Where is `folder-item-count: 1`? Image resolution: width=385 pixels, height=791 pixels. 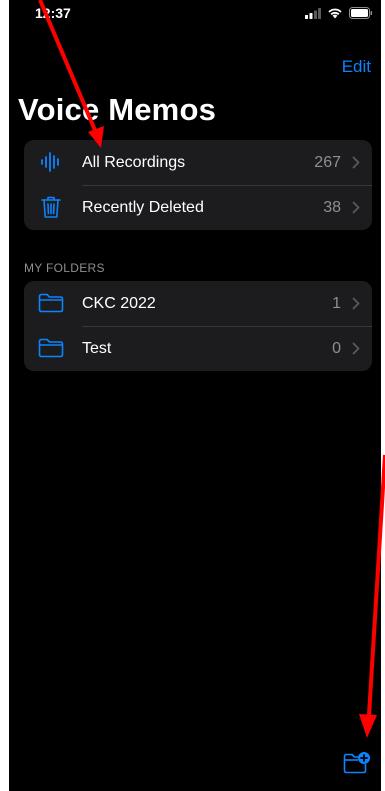
folder-item-count: 1 is located at coordinates (336, 303).